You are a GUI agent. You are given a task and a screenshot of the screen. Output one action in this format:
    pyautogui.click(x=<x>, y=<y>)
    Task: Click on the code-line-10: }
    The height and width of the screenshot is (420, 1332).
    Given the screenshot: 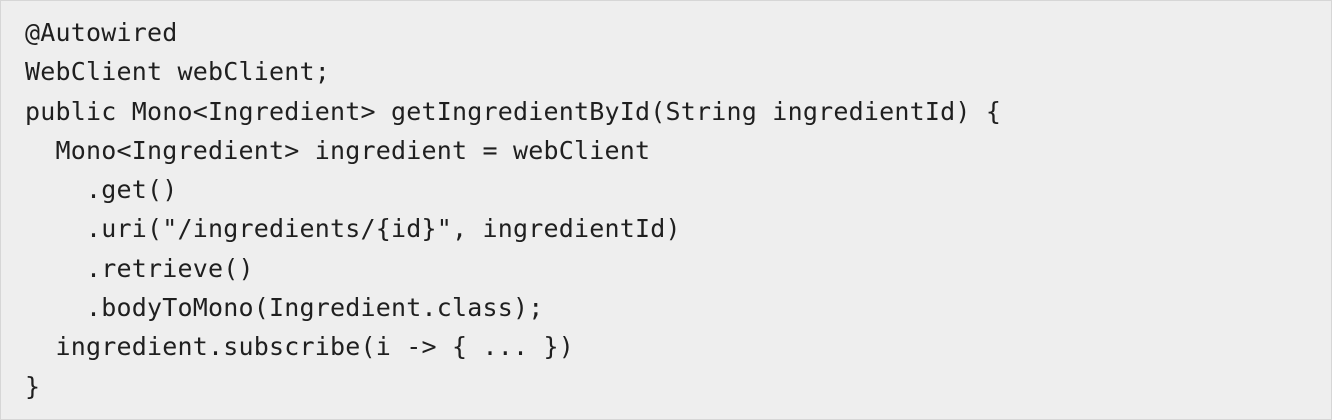 What is the action you would take?
    pyautogui.click(x=33, y=386)
    